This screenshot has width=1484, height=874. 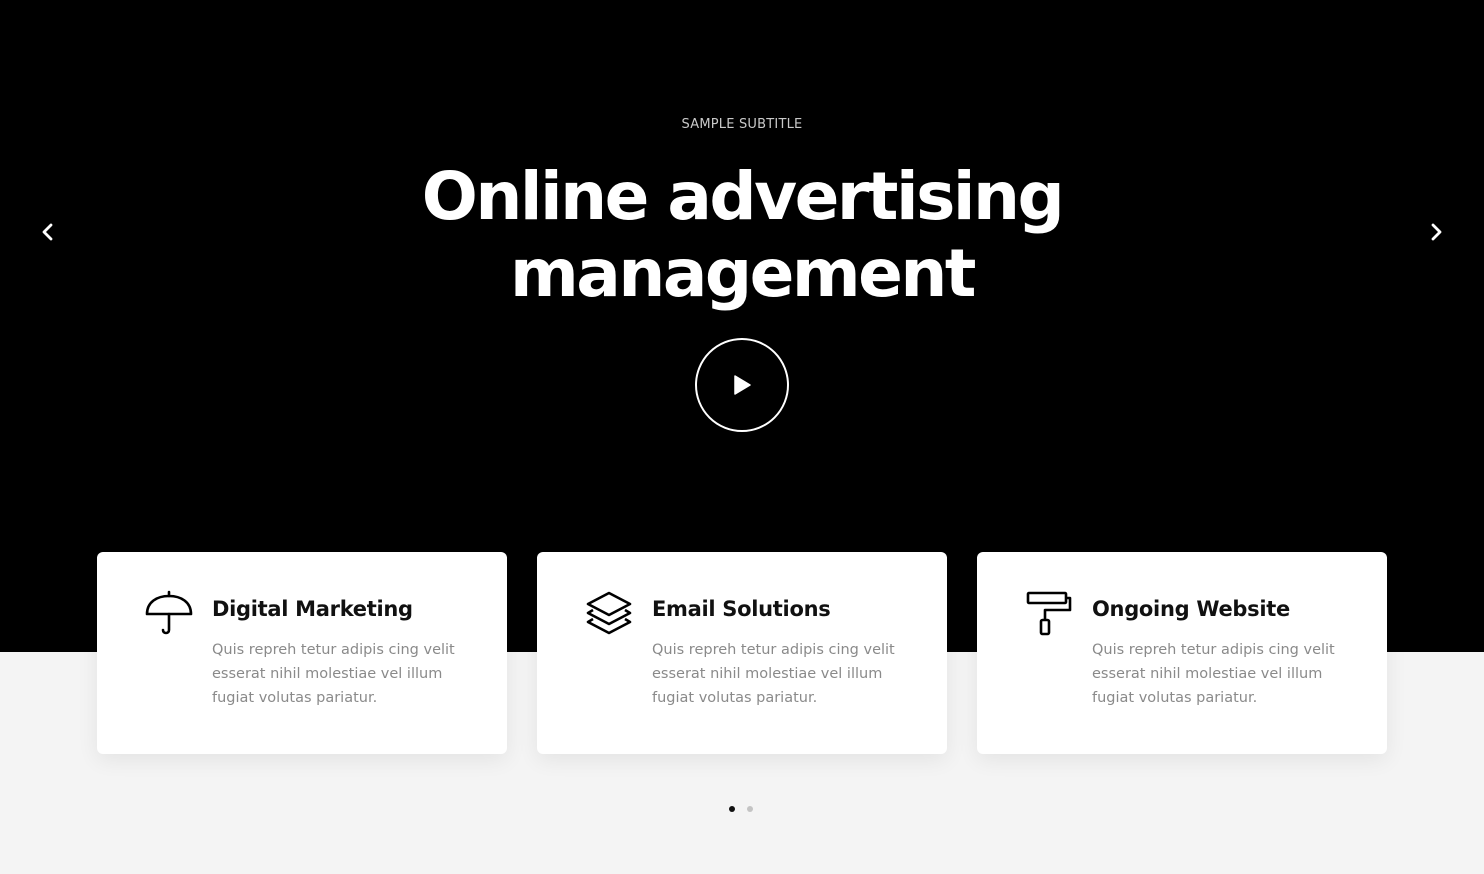 What do you see at coordinates (743, 810) in the screenshot?
I see `slider-pagination` at bounding box center [743, 810].